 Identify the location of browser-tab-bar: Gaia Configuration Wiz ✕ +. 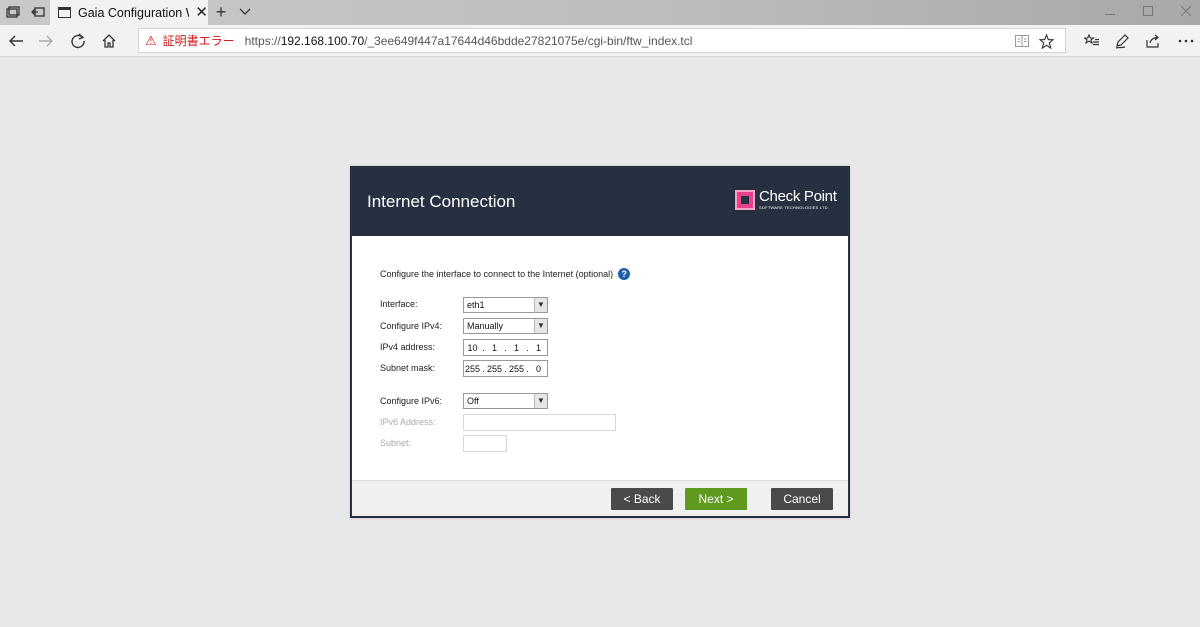
(600, 12).